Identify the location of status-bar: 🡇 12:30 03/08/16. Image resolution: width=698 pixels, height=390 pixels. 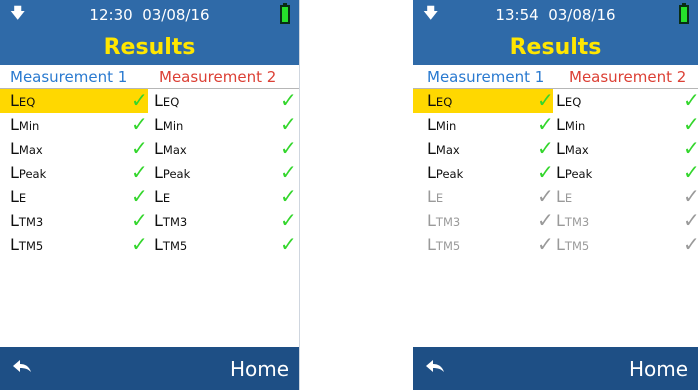
(149, 15).